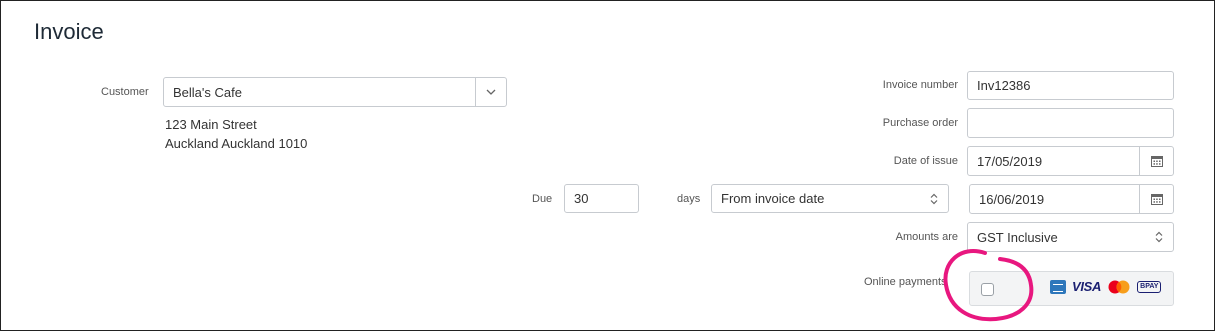 This screenshot has height=331, width=1215. I want to click on payment-logos: VISA BPAY, so click(1106, 286).